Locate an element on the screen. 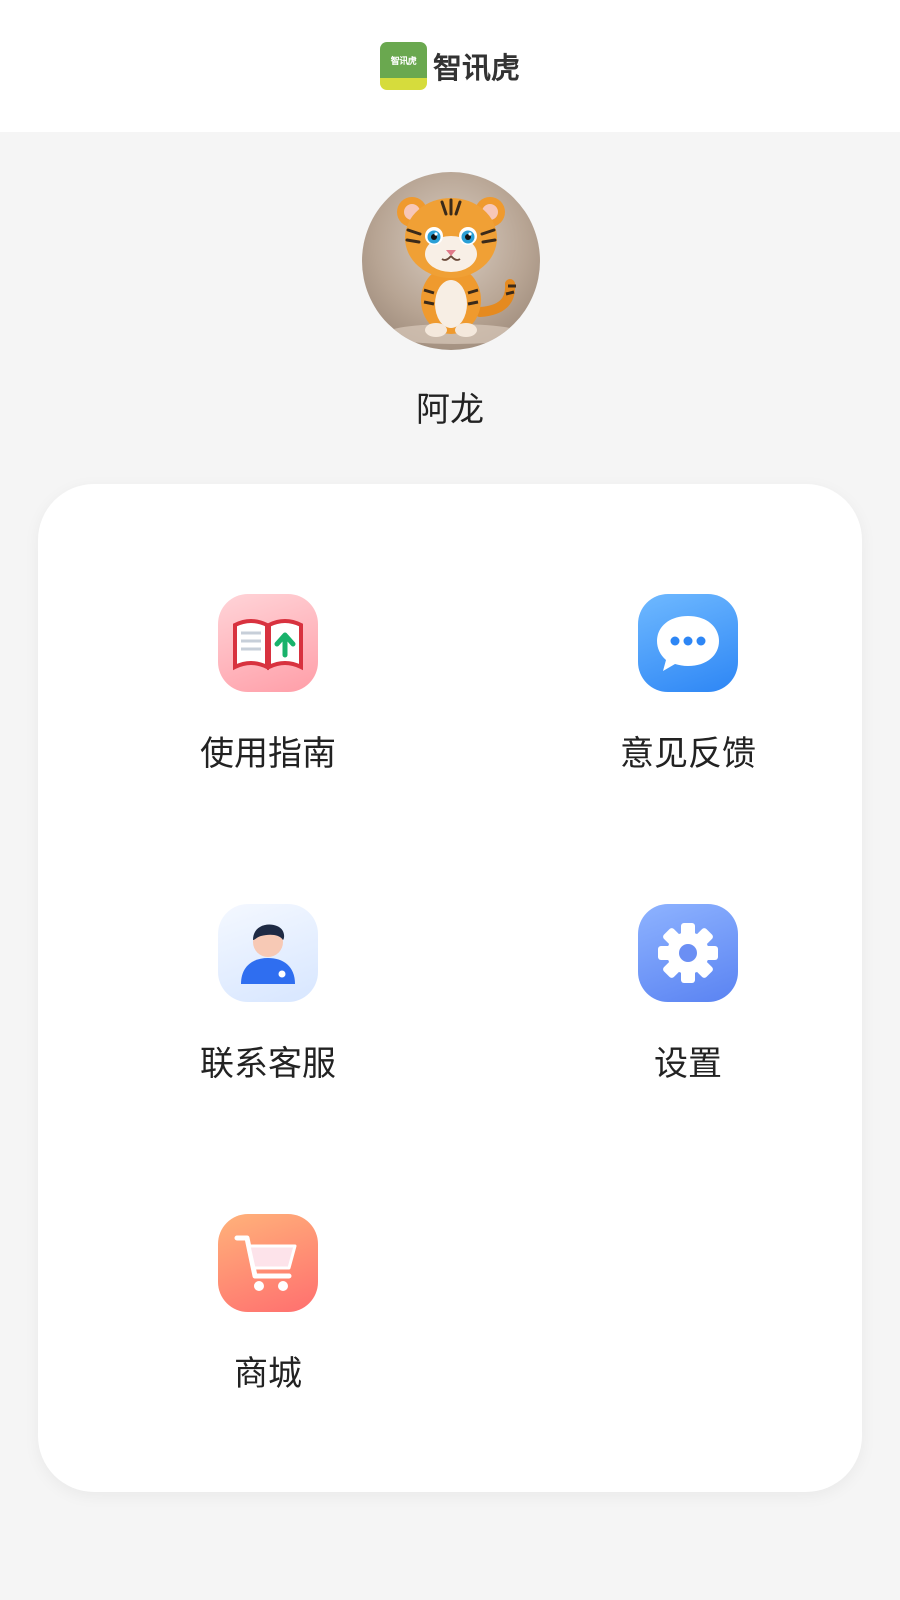 This screenshot has height=1600, width=900. brand-logo-text: 智讯虎 is located at coordinates (403, 60).